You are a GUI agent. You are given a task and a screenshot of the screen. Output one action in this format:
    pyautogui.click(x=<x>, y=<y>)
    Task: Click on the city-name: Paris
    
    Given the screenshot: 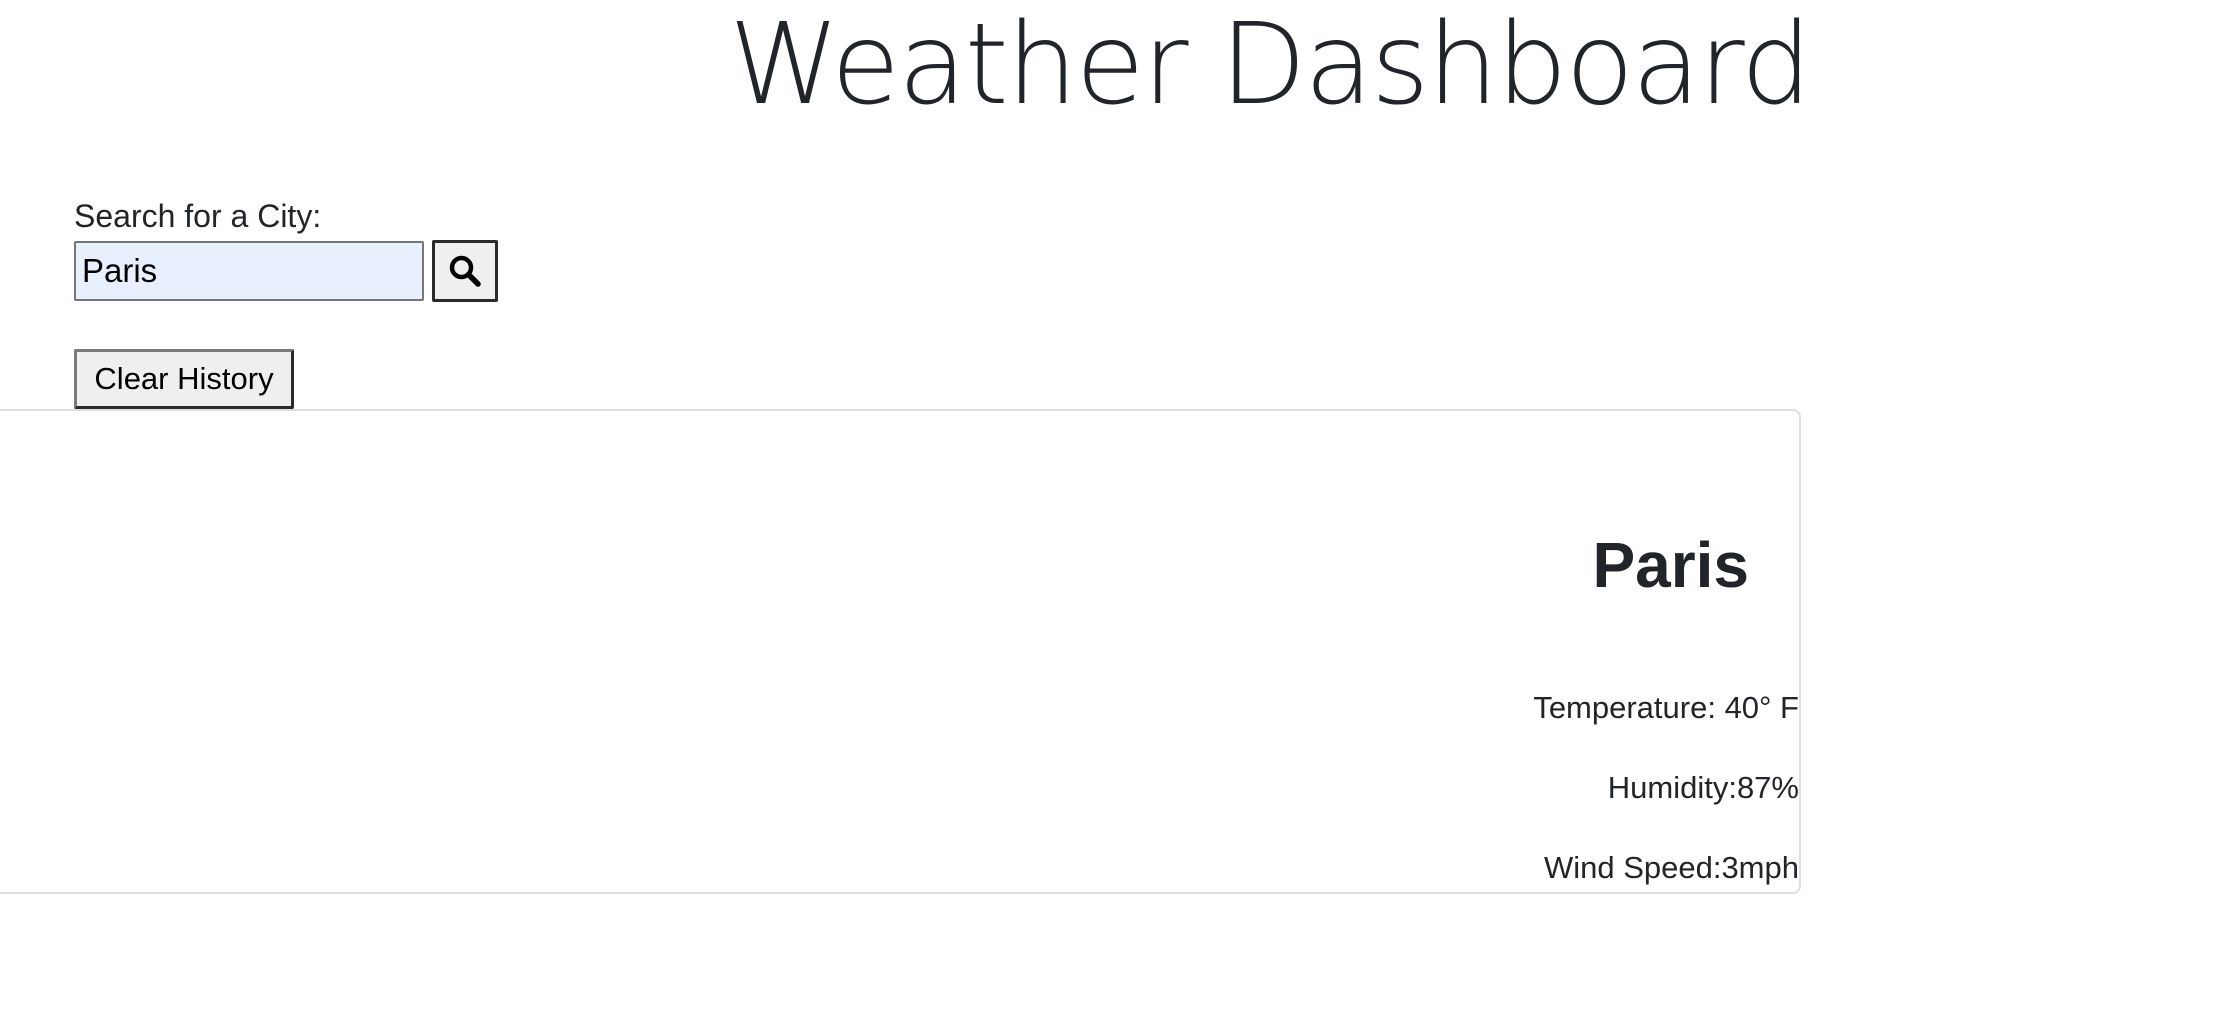 What is the action you would take?
    pyautogui.click(x=1670, y=565)
    